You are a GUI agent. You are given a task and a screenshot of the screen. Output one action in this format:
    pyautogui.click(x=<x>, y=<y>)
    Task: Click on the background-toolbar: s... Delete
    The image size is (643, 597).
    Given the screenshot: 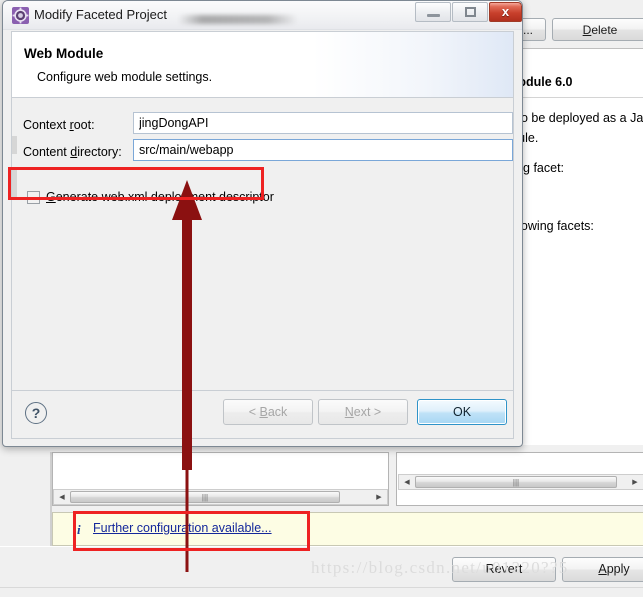 What is the action you would take?
    pyautogui.click(x=573, y=30)
    